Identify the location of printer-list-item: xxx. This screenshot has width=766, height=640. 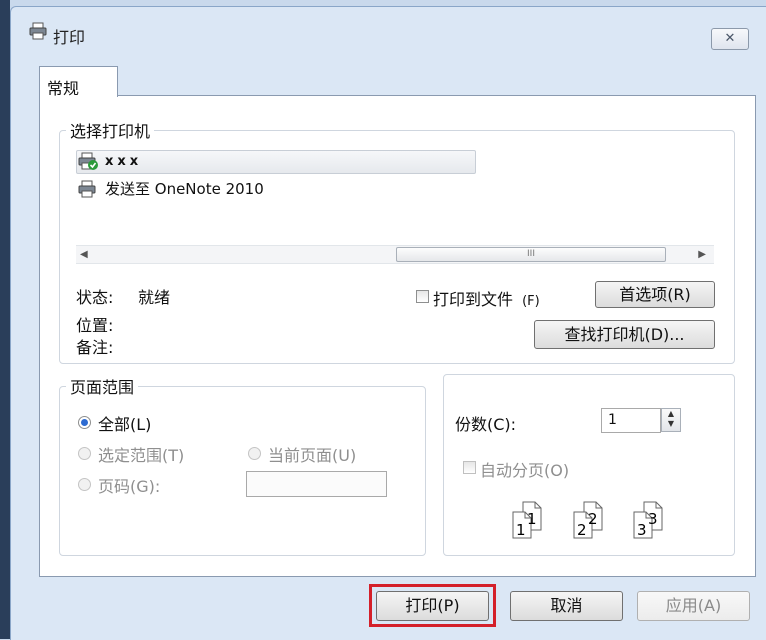
(110, 161).